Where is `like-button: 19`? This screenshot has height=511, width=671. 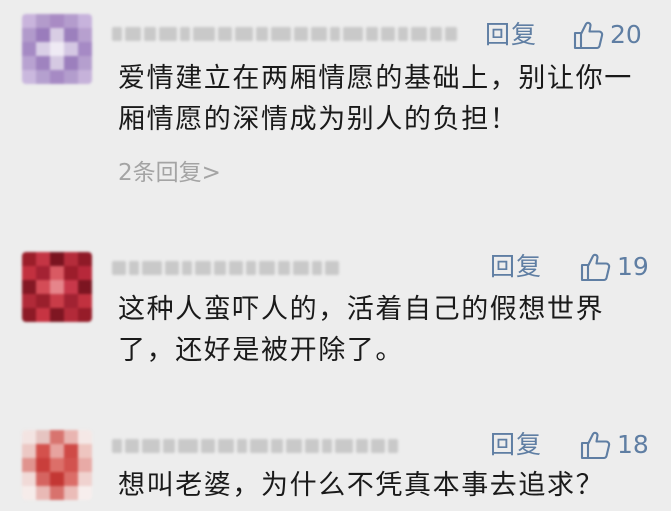 like-button: 19 is located at coordinates (614, 267).